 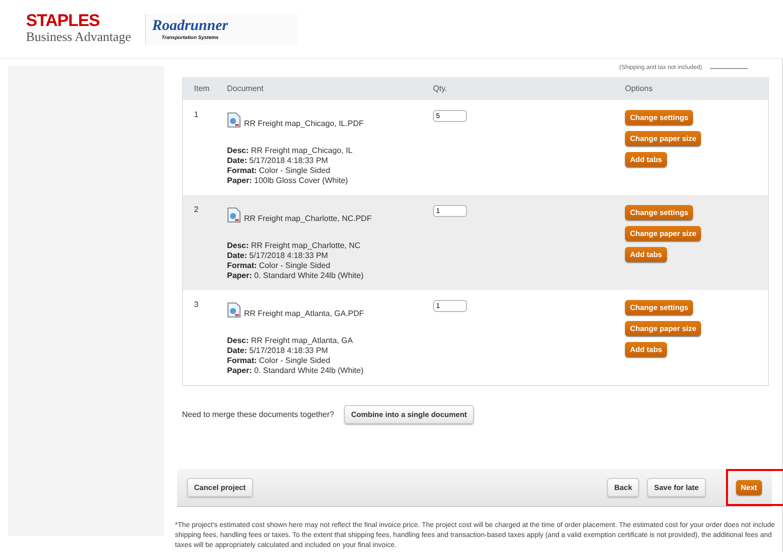 I want to click on highlight-frame, so click(x=754, y=487).